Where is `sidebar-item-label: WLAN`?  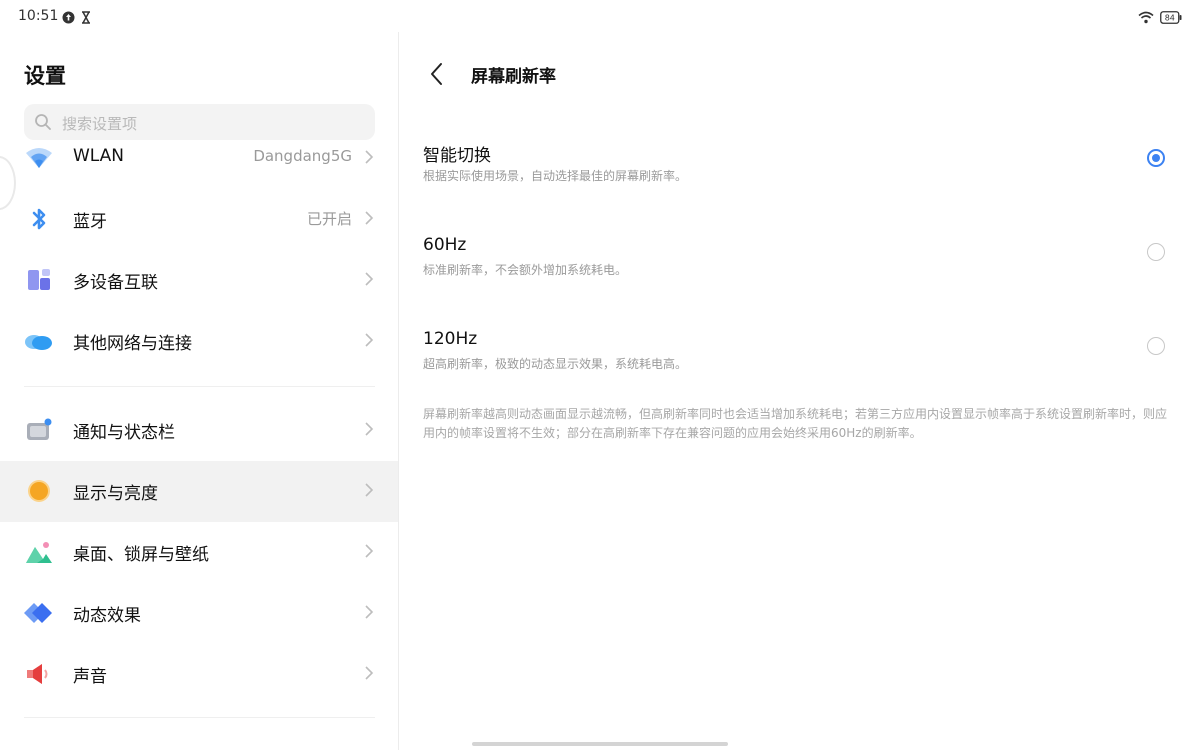 sidebar-item-label: WLAN is located at coordinates (99, 156).